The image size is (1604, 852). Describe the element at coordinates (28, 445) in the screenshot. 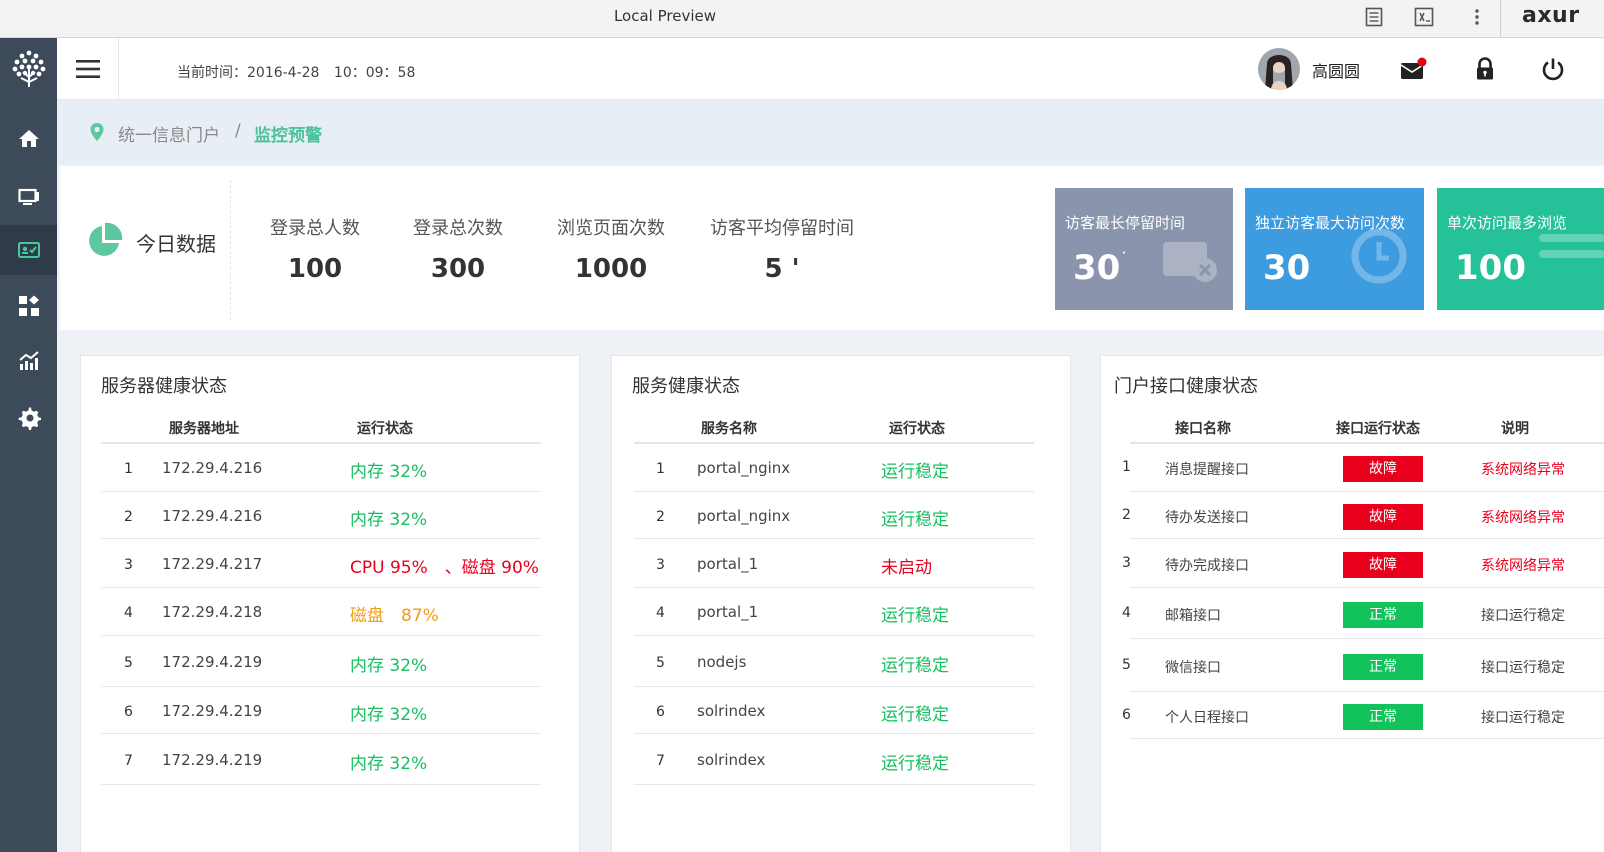

I see `sidebar` at that location.